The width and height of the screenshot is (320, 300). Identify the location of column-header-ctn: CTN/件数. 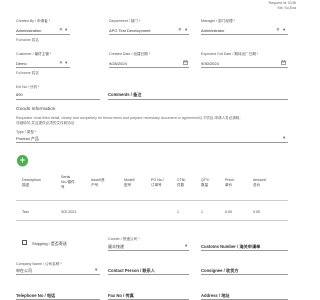
(181, 183).